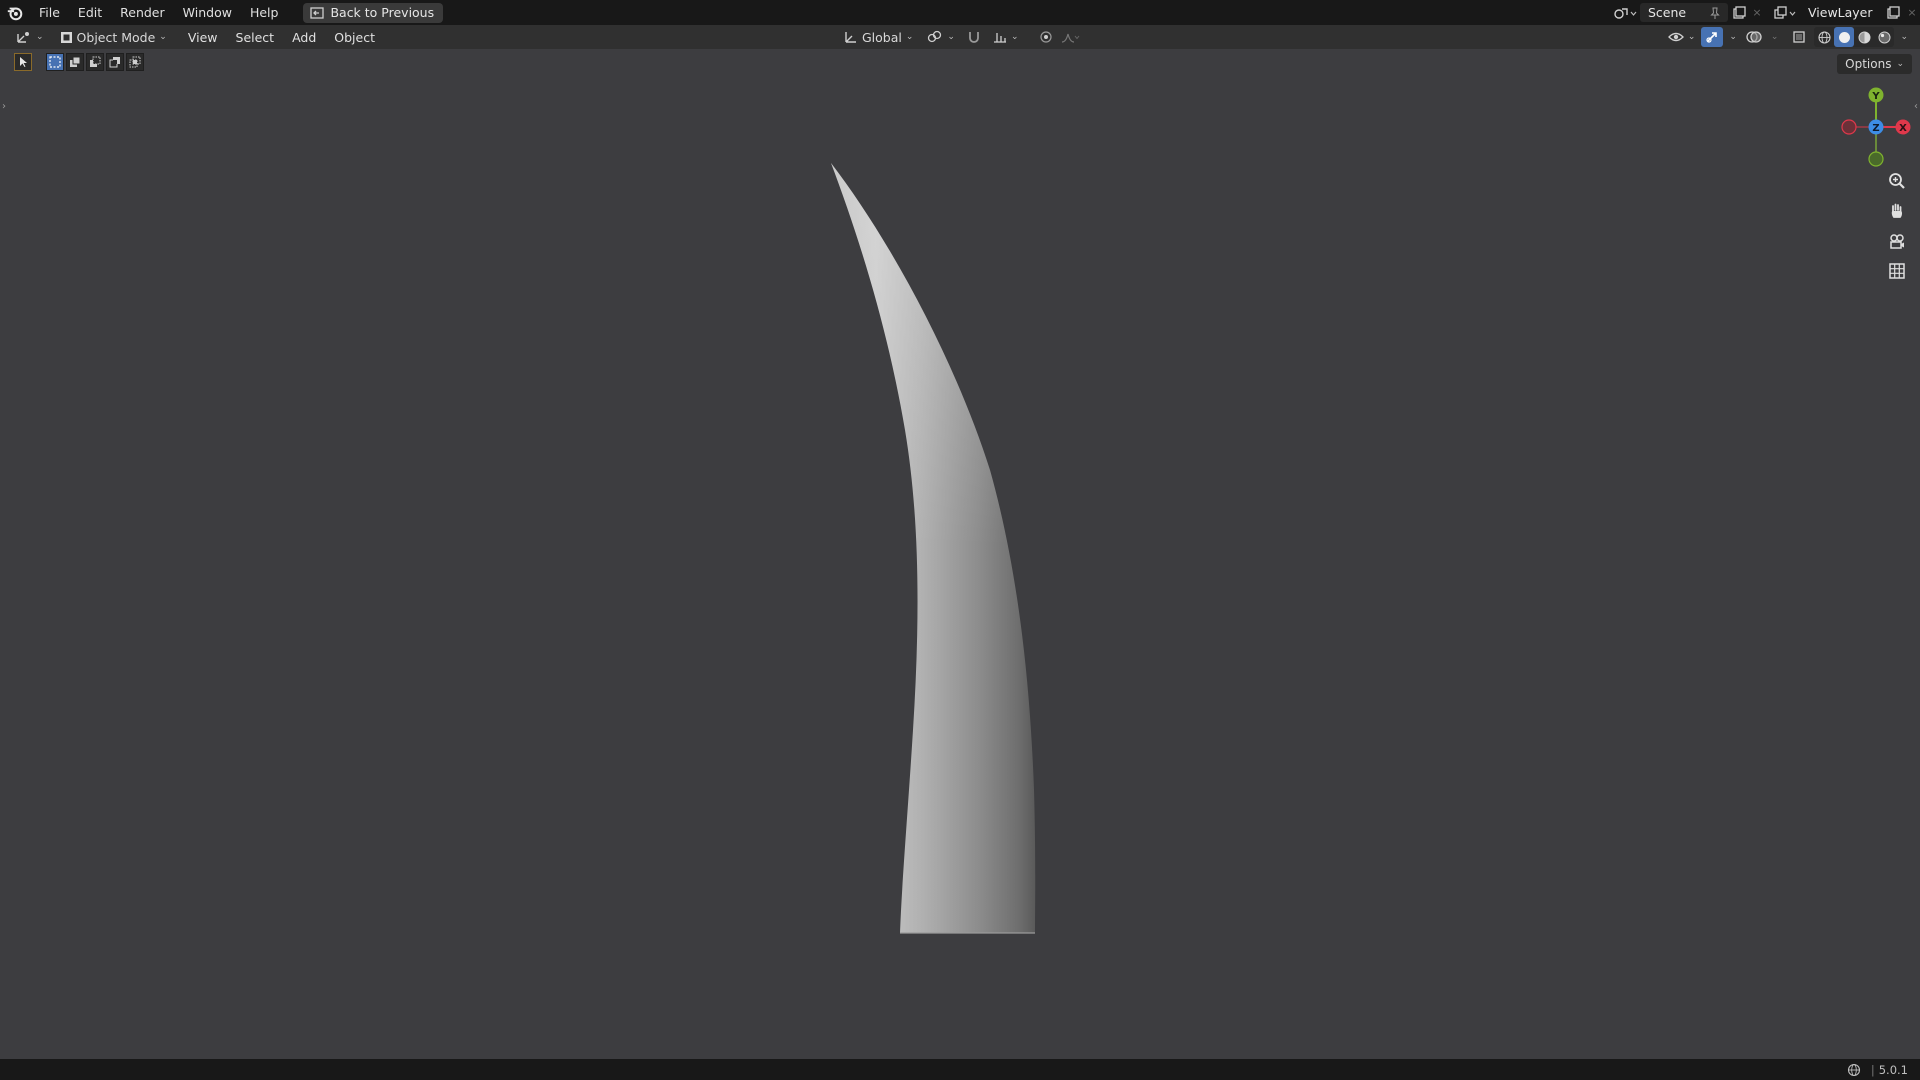 Image resolution: width=1920 pixels, height=1080 pixels. I want to click on navigation-gizmo: X Y Z, so click(1875, 127).